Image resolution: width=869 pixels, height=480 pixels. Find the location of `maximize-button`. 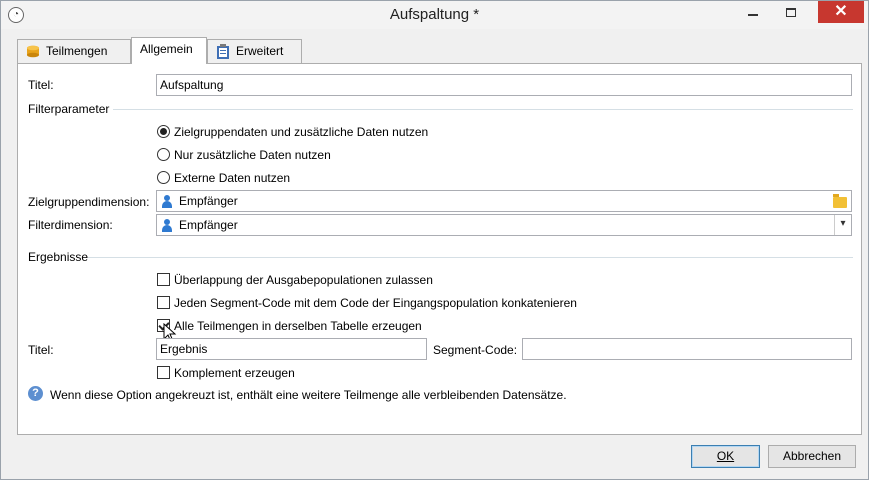

maximize-button is located at coordinates (791, 12).